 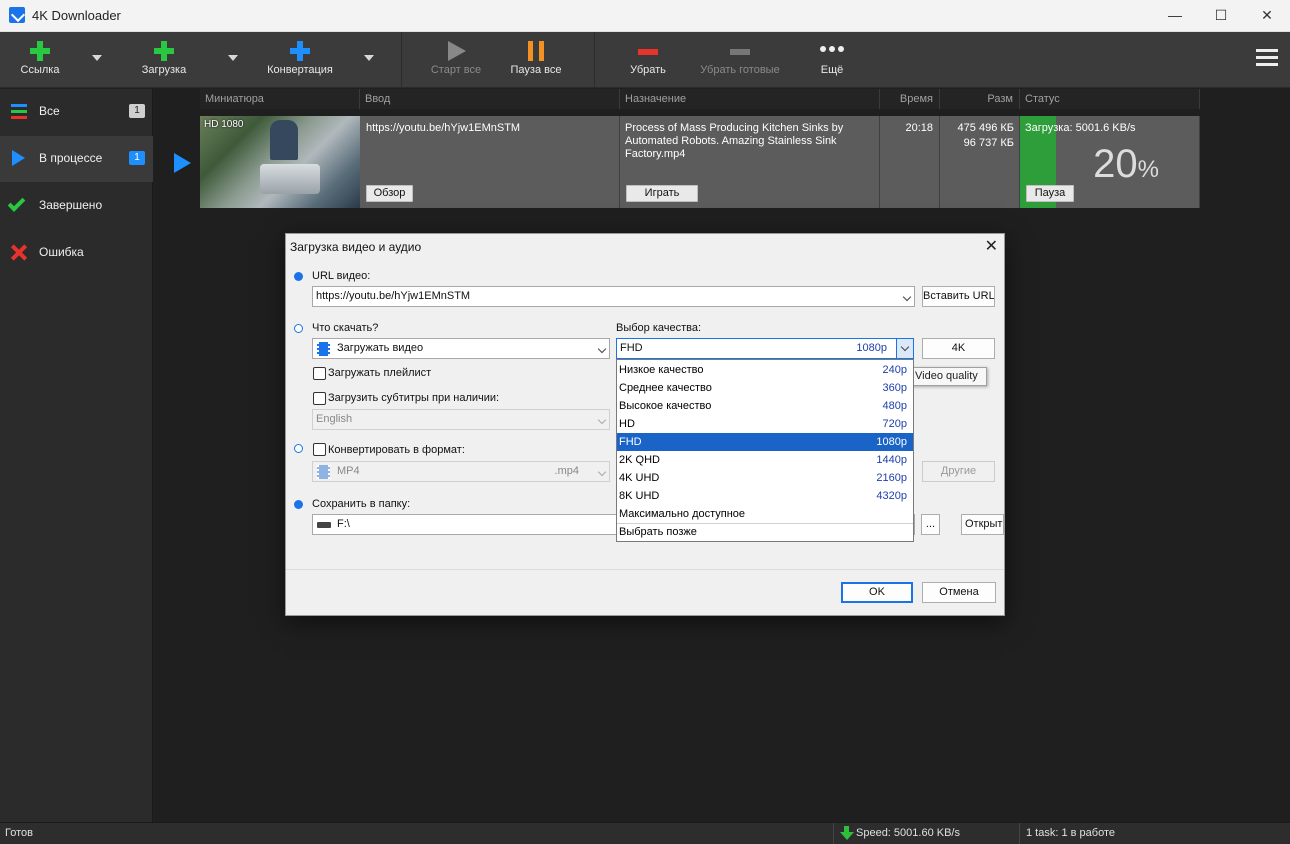 What do you see at coordinates (877, 592) in the screenshot?
I see `ok-button: OK` at bounding box center [877, 592].